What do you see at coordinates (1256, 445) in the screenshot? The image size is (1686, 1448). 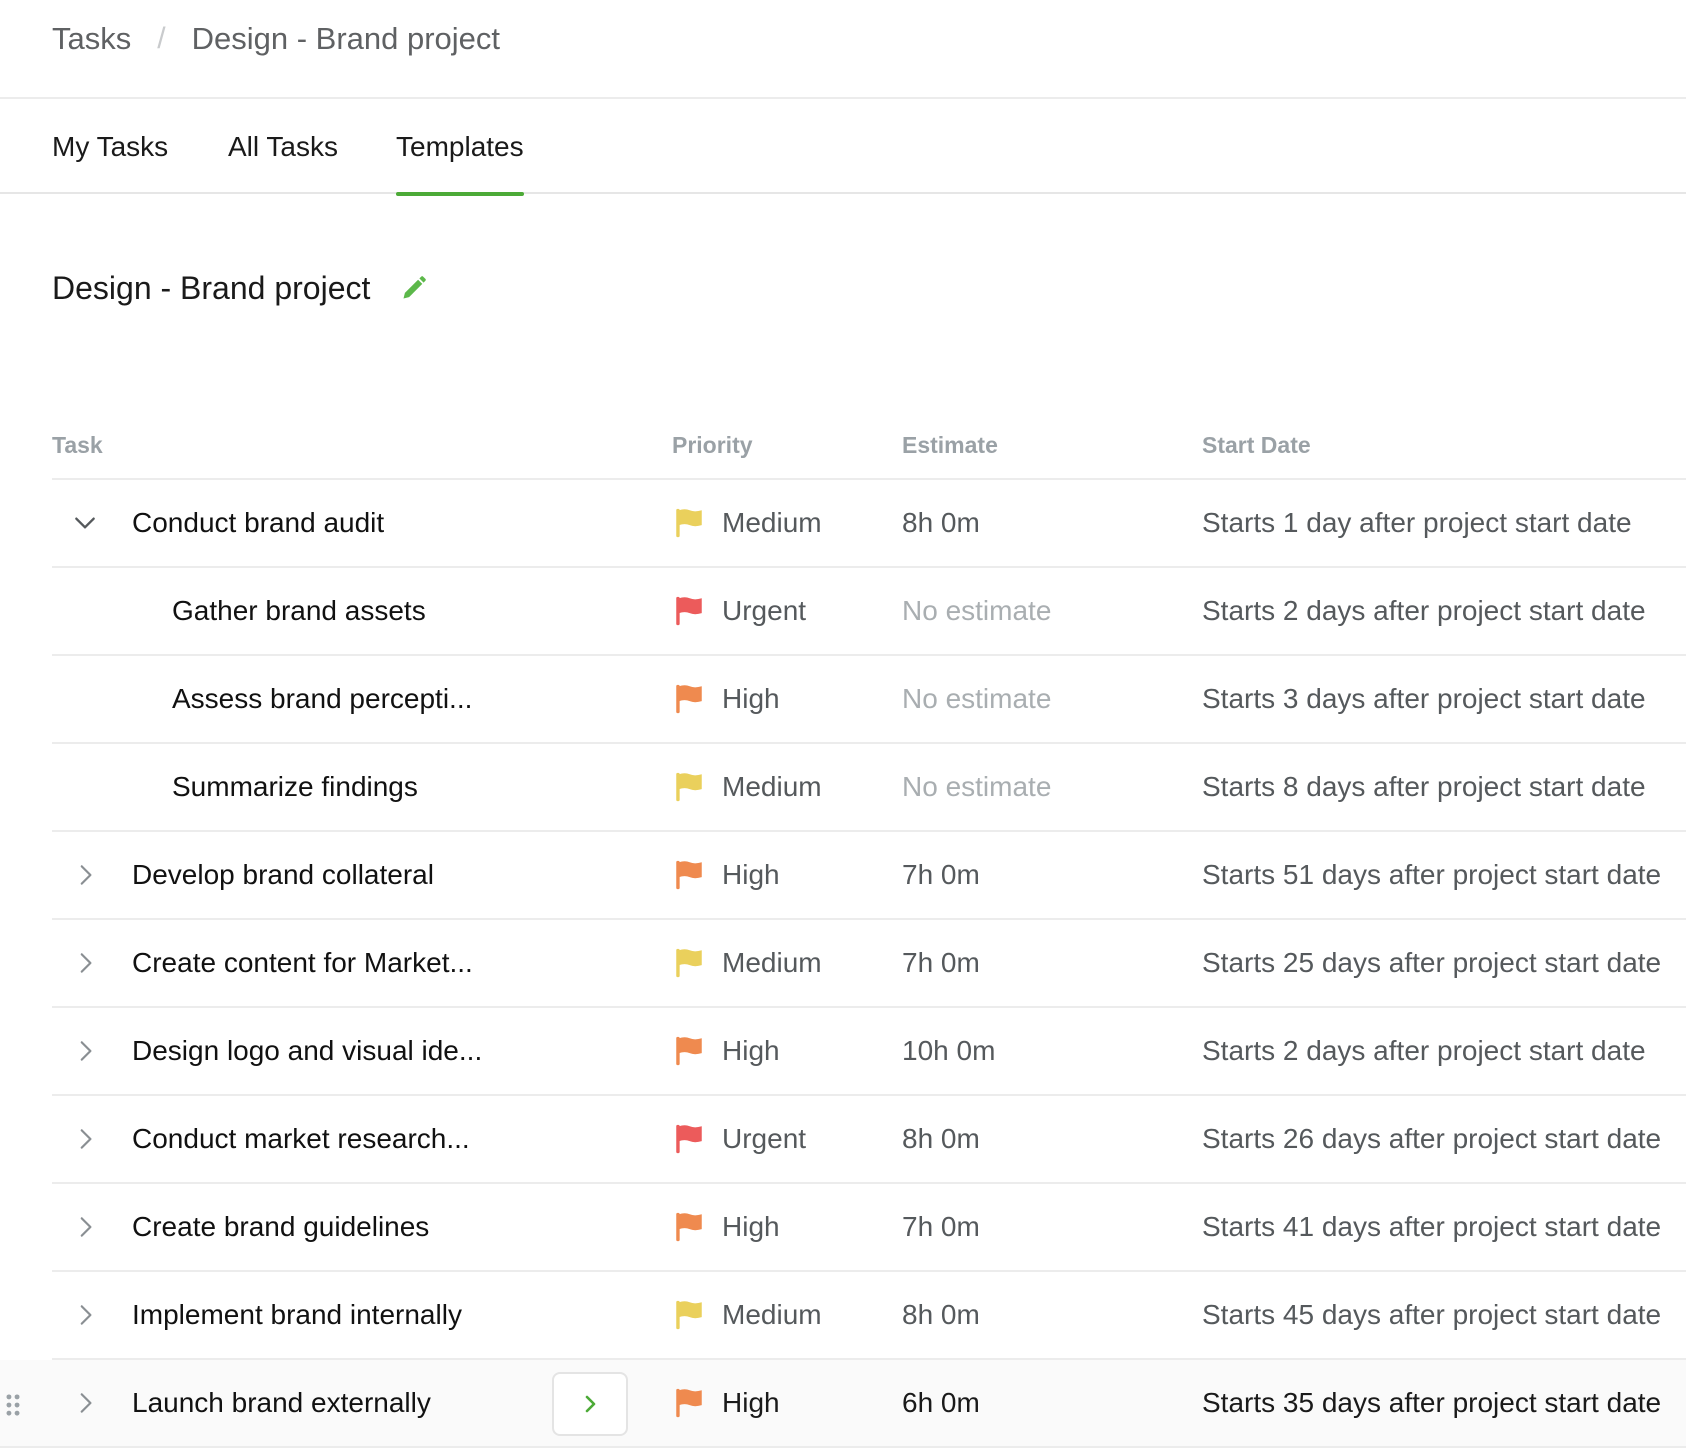 I see `column-header-start-date: Start Date` at bounding box center [1256, 445].